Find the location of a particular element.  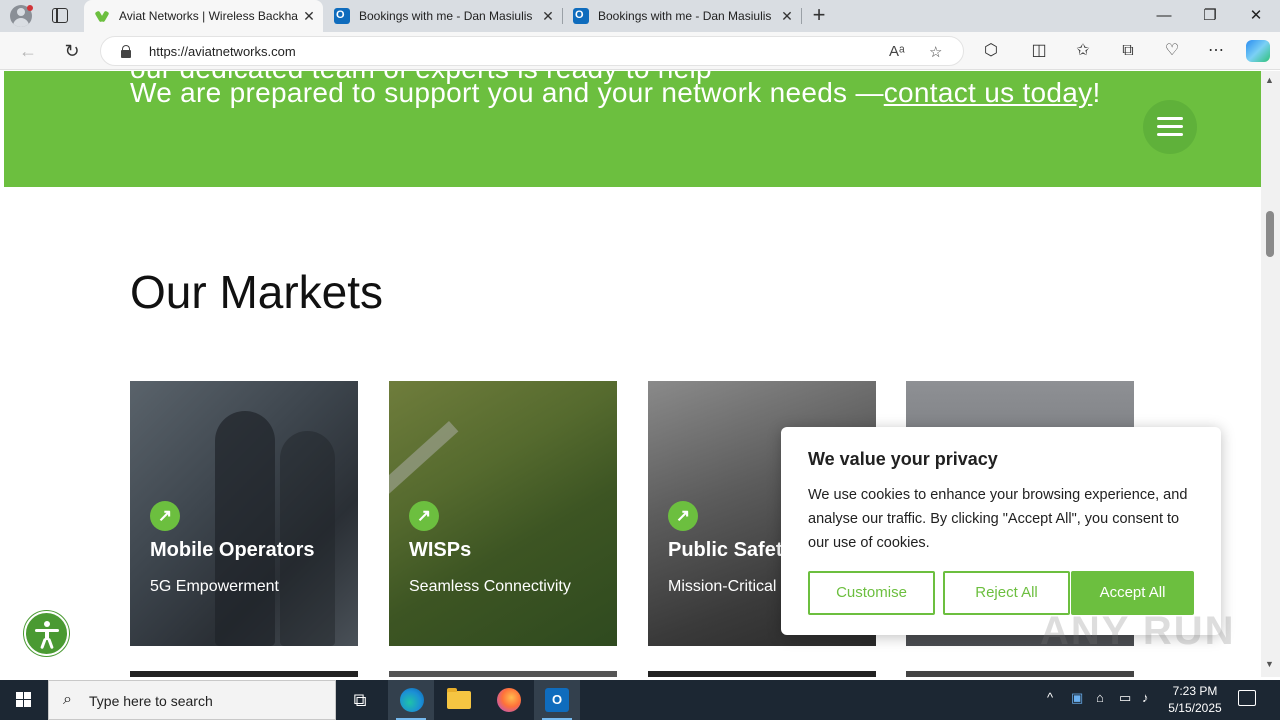

tab-aviat-networks: Aviat Networks | Wireless Backha ✕ is located at coordinates (203, 16).